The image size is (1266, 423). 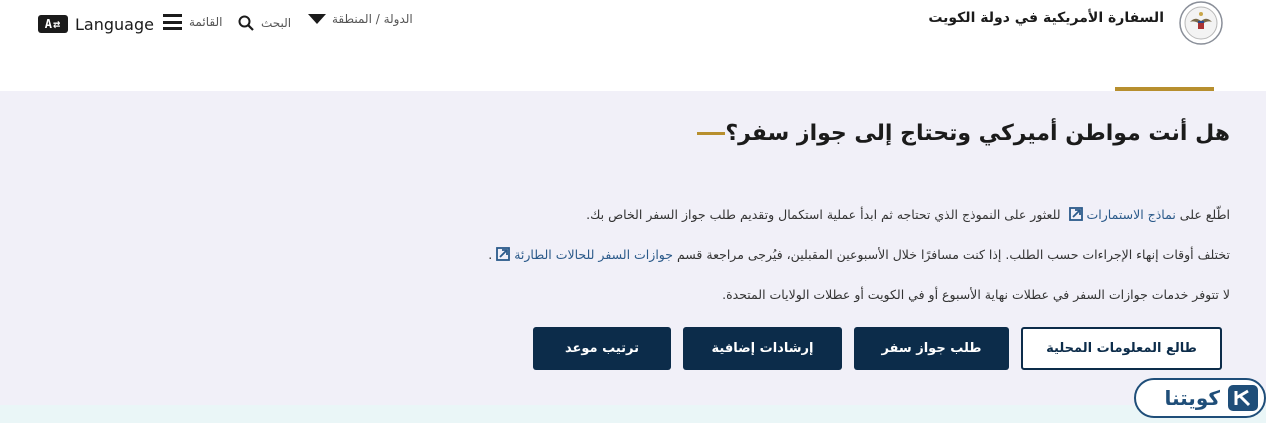 What do you see at coordinates (206, 22) in the screenshot?
I see `menu-label: القائمة` at bounding box center [206, 22].